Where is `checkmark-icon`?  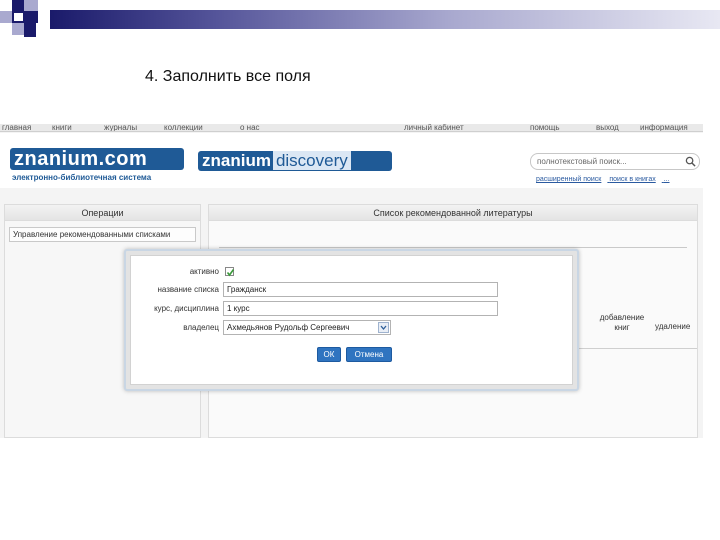
checkmark-icon is located at coordinates (230, 273).